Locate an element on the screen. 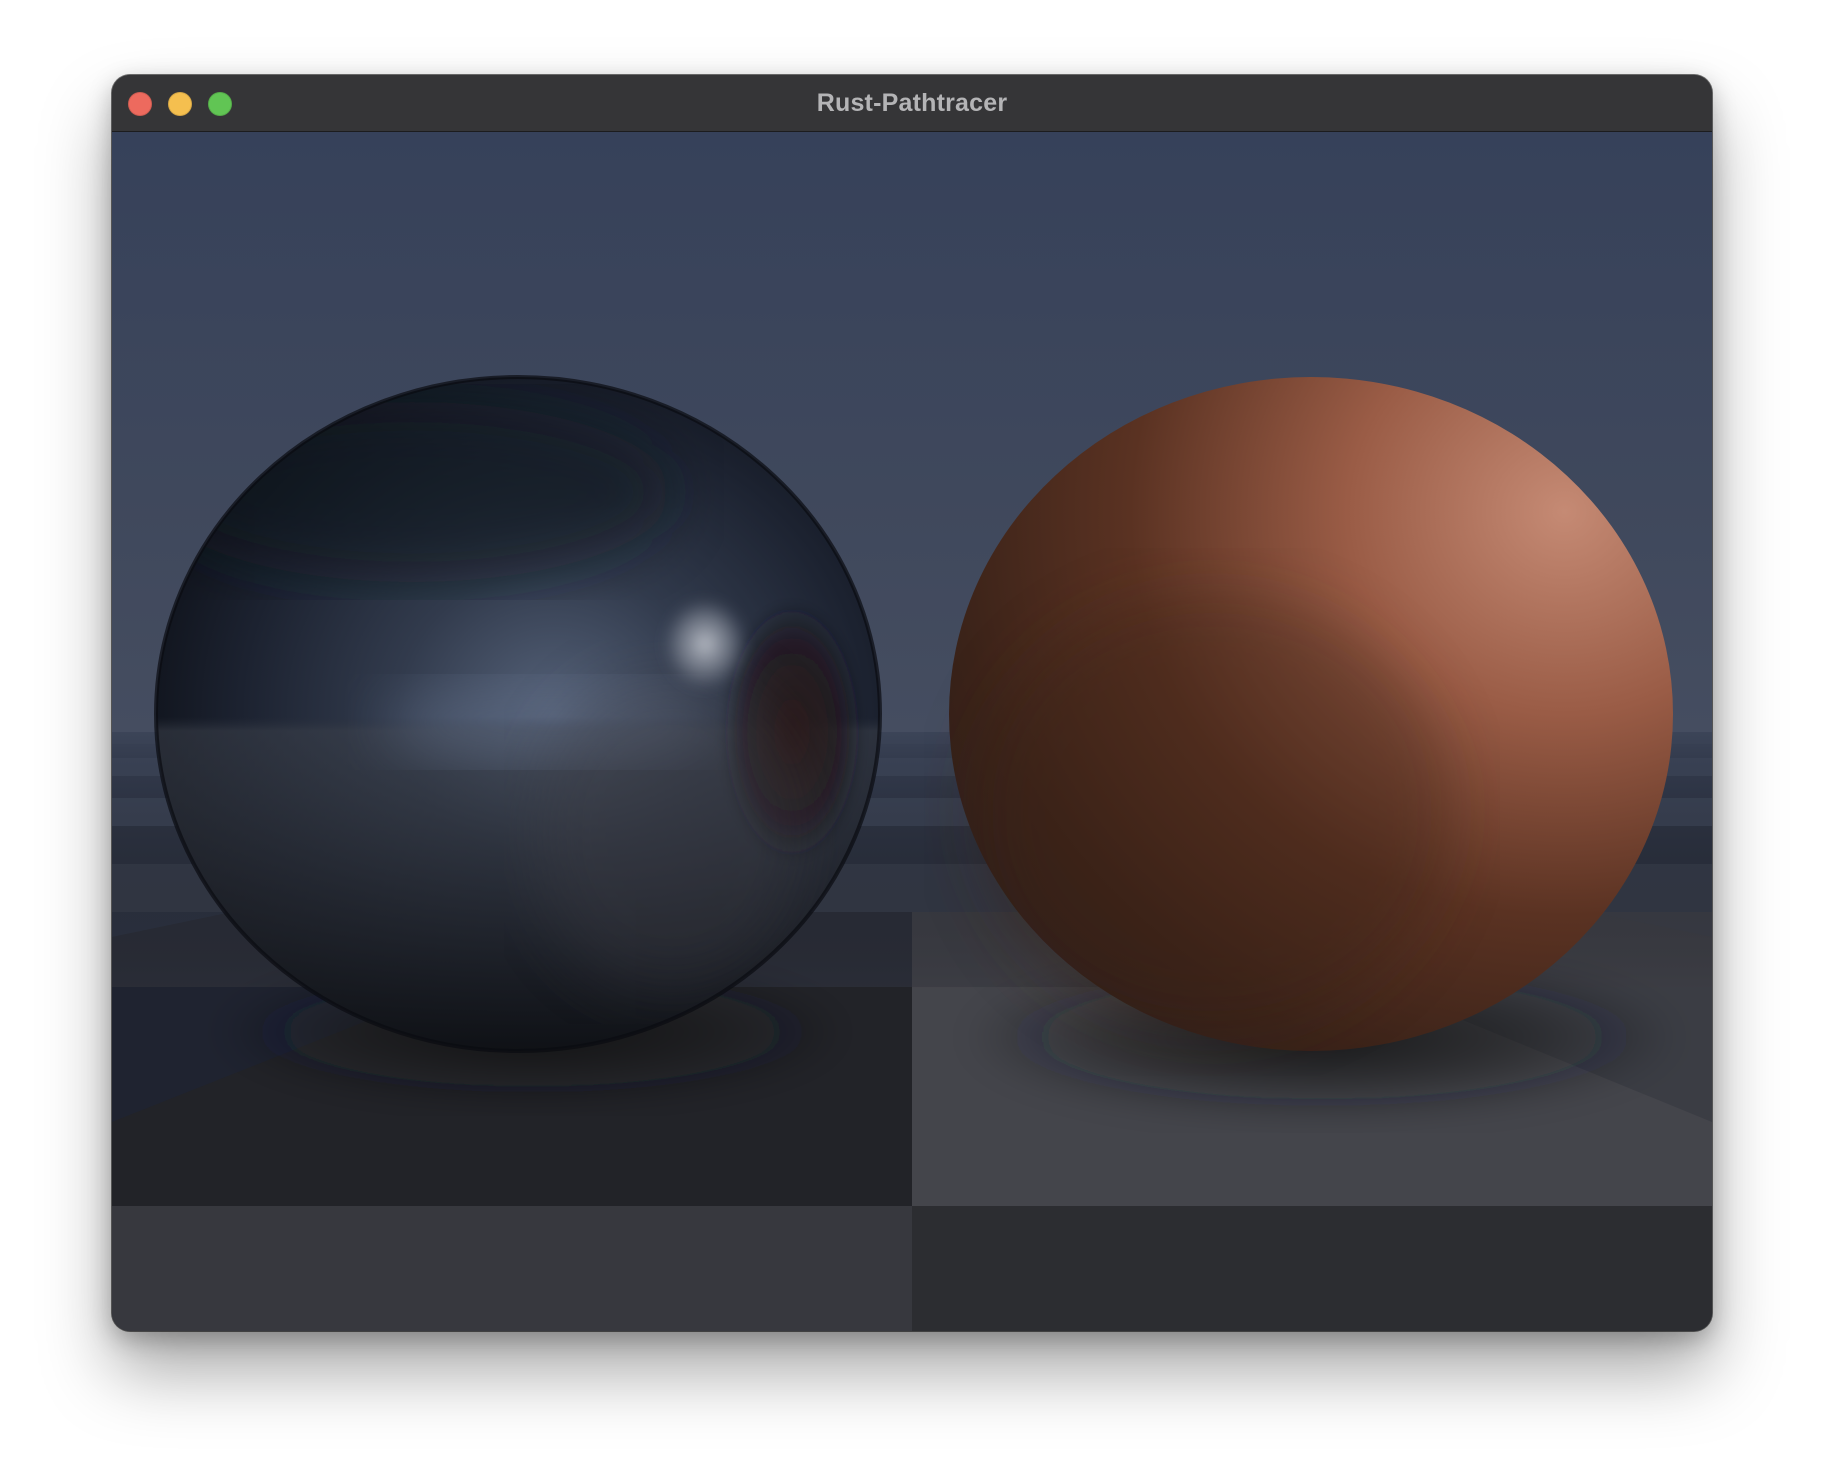 Image resolution: width=1824 pixels, height=1480 pixels. window-title: Rust-Pathtracer is located at coordinates (912, 103).